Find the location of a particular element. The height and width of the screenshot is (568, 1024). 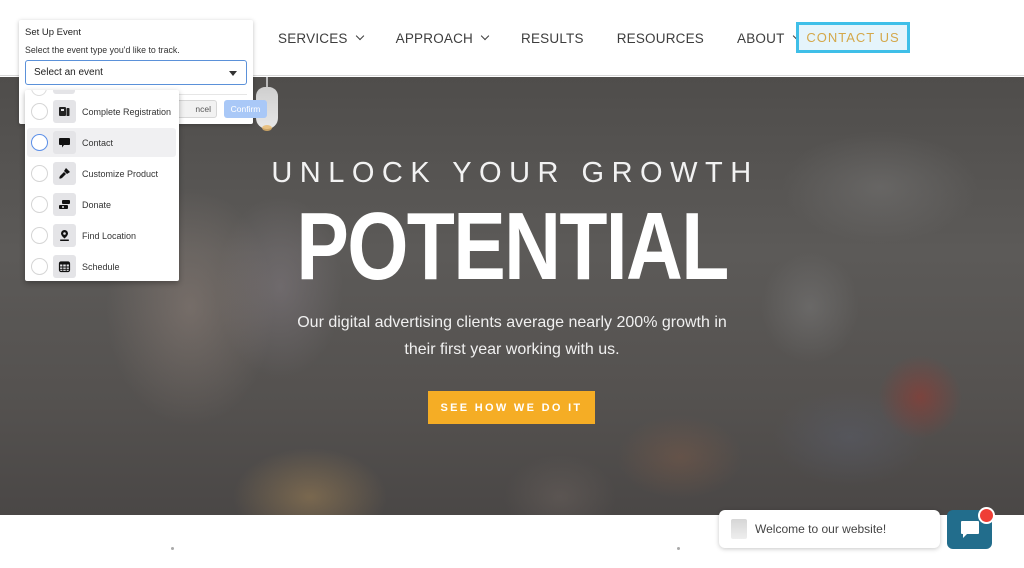

event-select-placeholder: Select an event is located at coordinates (68, 72).